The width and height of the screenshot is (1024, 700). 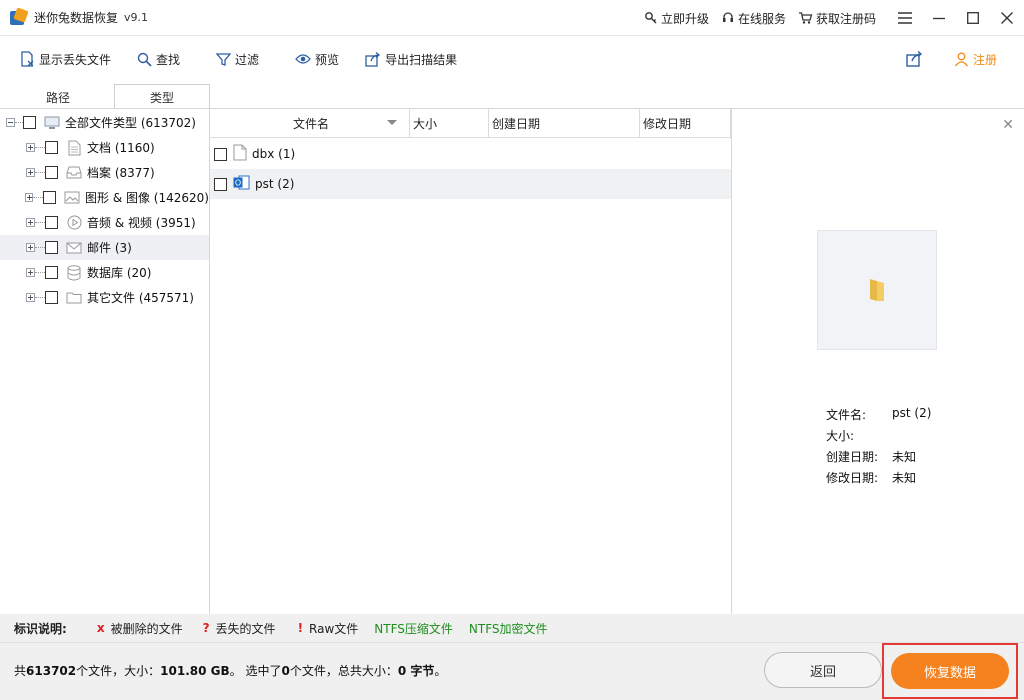 I want to click on share-button, so click(x=916, y=59).